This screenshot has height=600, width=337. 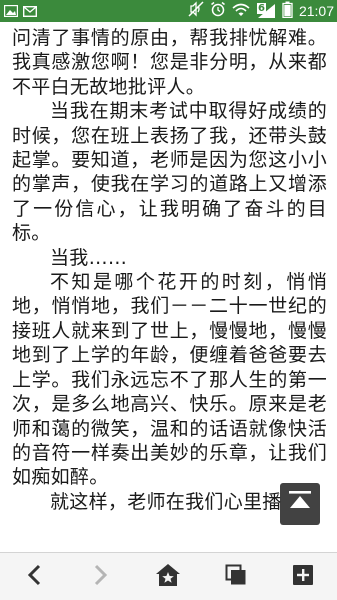 I want to click on status-bar: 6 21:07, so click(x=168, y=11).